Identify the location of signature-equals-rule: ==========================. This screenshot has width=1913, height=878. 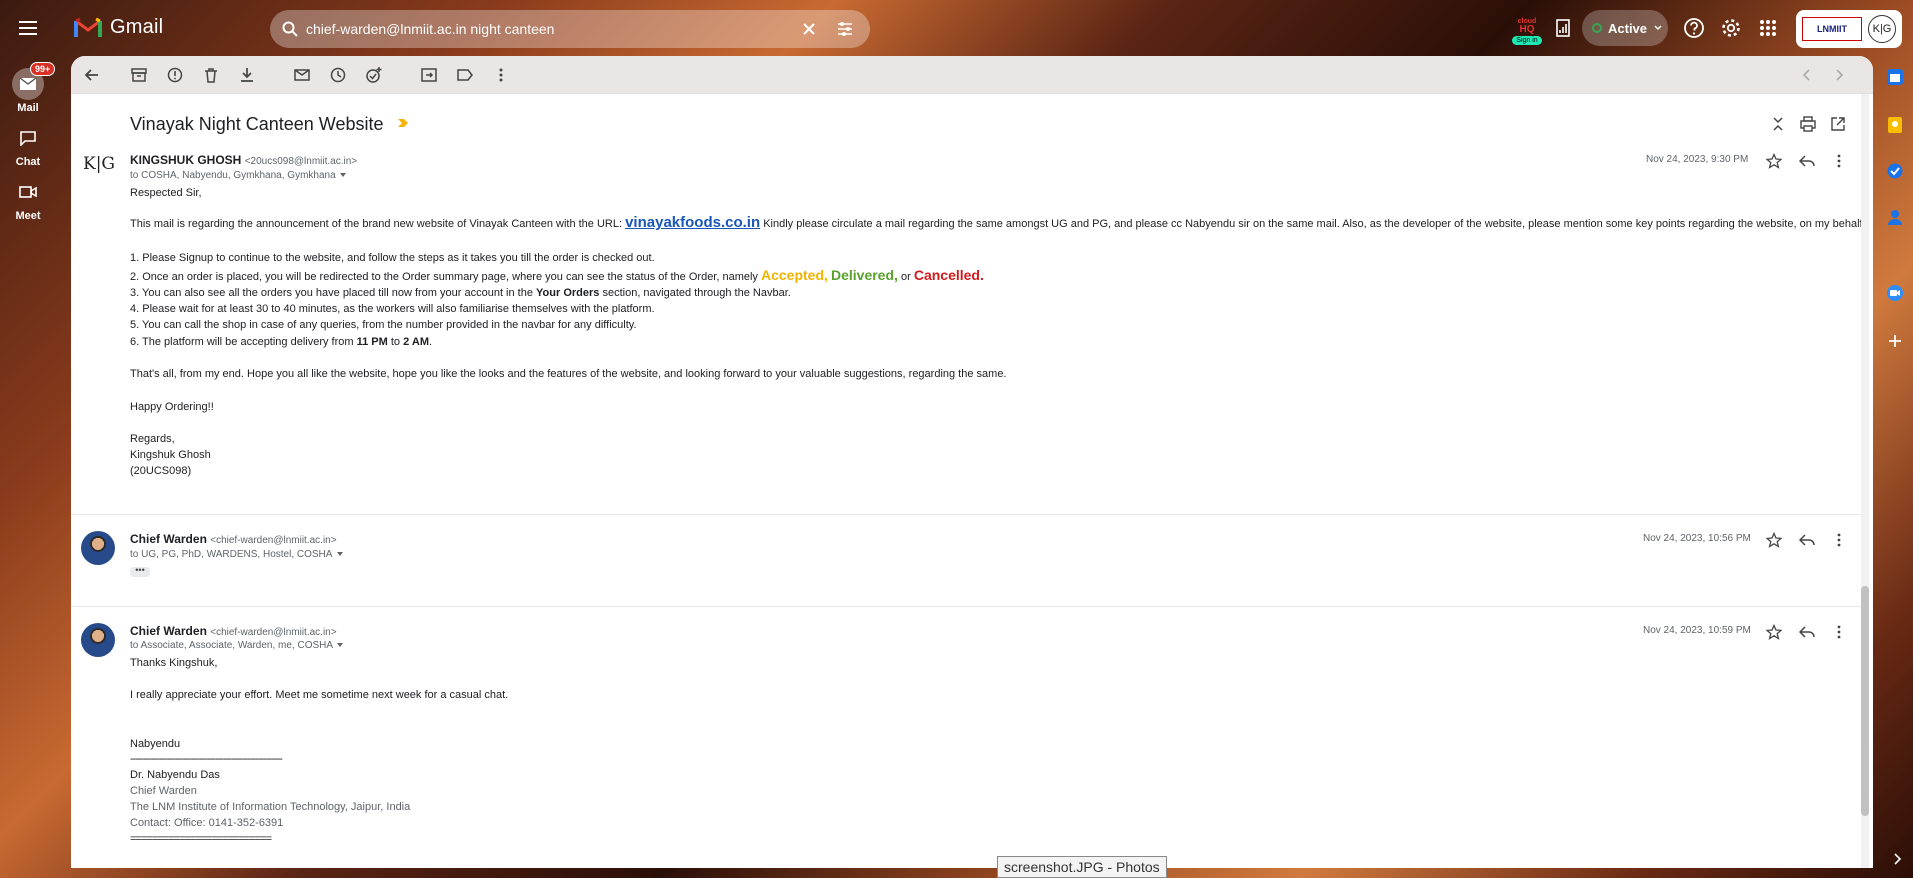
(201, 839).